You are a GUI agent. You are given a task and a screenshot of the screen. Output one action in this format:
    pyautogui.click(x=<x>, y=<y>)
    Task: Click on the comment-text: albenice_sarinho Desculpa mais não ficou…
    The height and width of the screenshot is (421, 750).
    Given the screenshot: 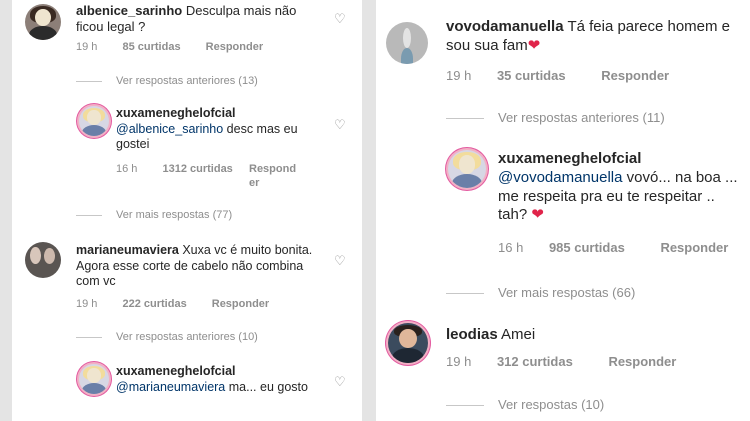 What is the action you would take?
    pyautogui.click(x=196, y=19)
    